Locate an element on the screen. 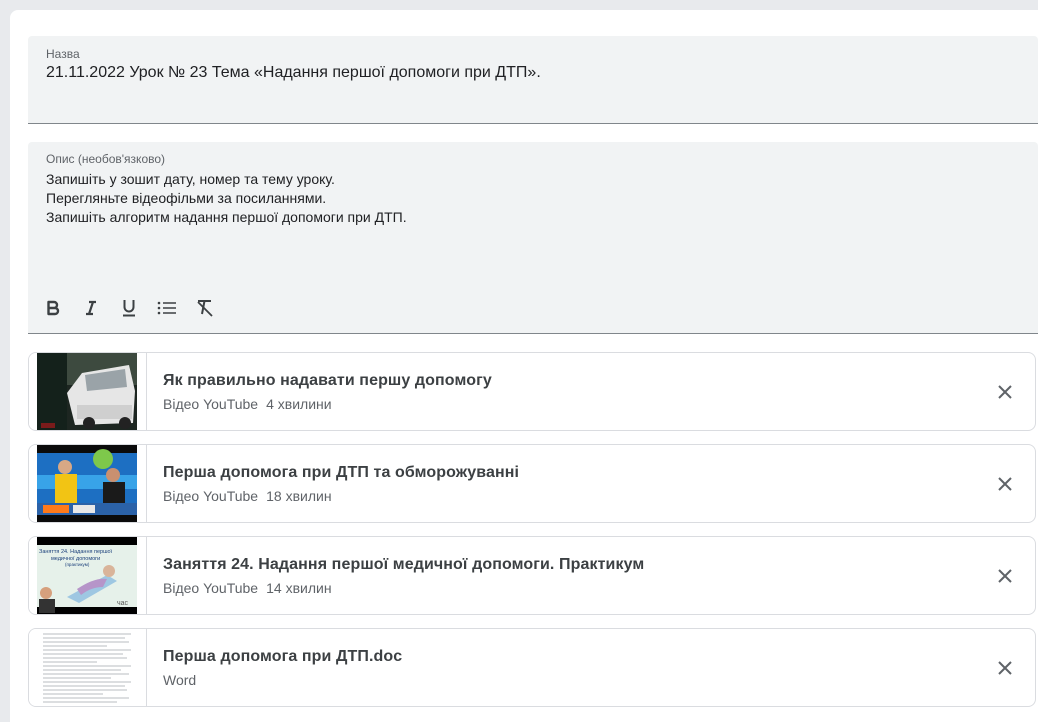  formatting-toolbar is located at coordinates (135, 308).